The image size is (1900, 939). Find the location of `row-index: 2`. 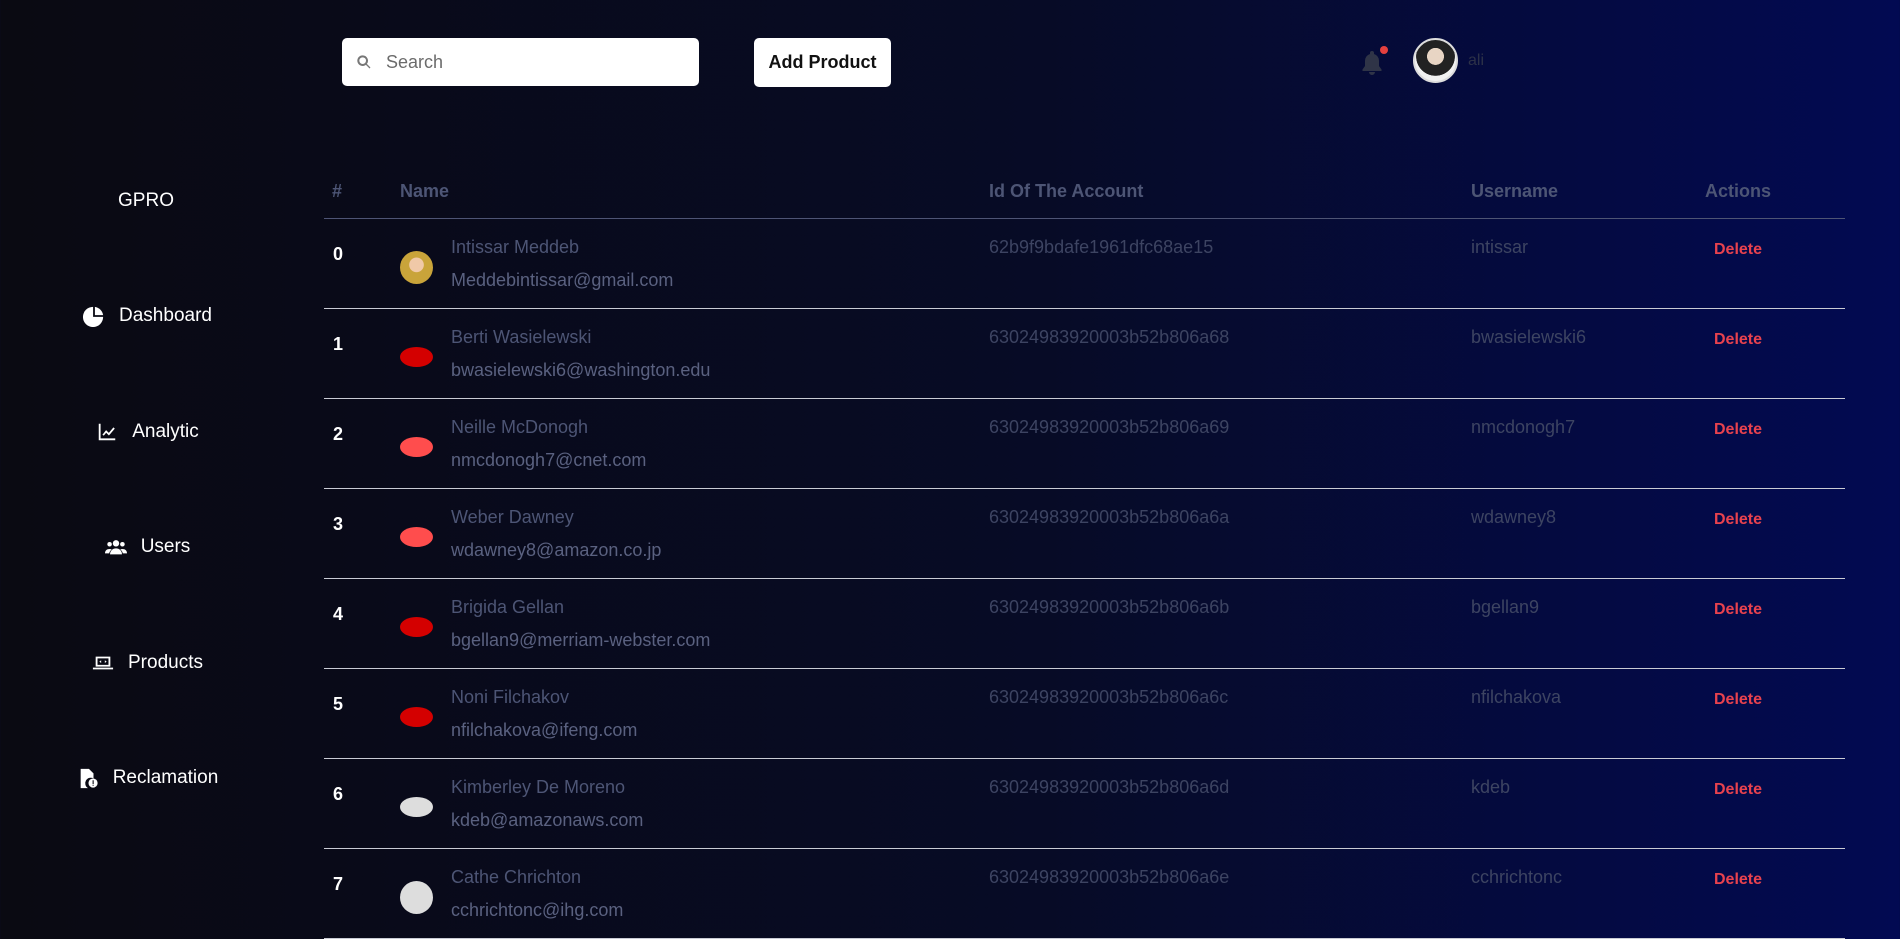

row-index: 2 is located at coordinates (338, 434).